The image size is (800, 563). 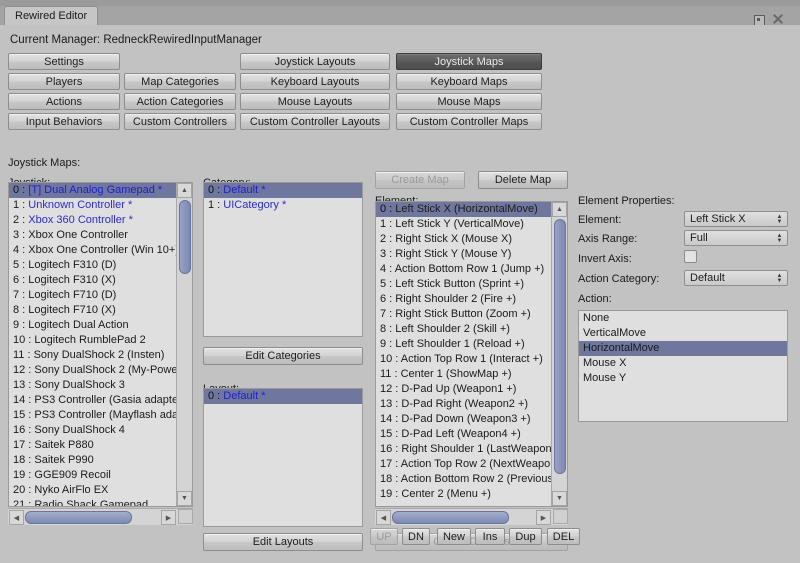 I want to click on joystick-list-item: 21 : Radio Shack Gamepad, so click(x=92, y=502).